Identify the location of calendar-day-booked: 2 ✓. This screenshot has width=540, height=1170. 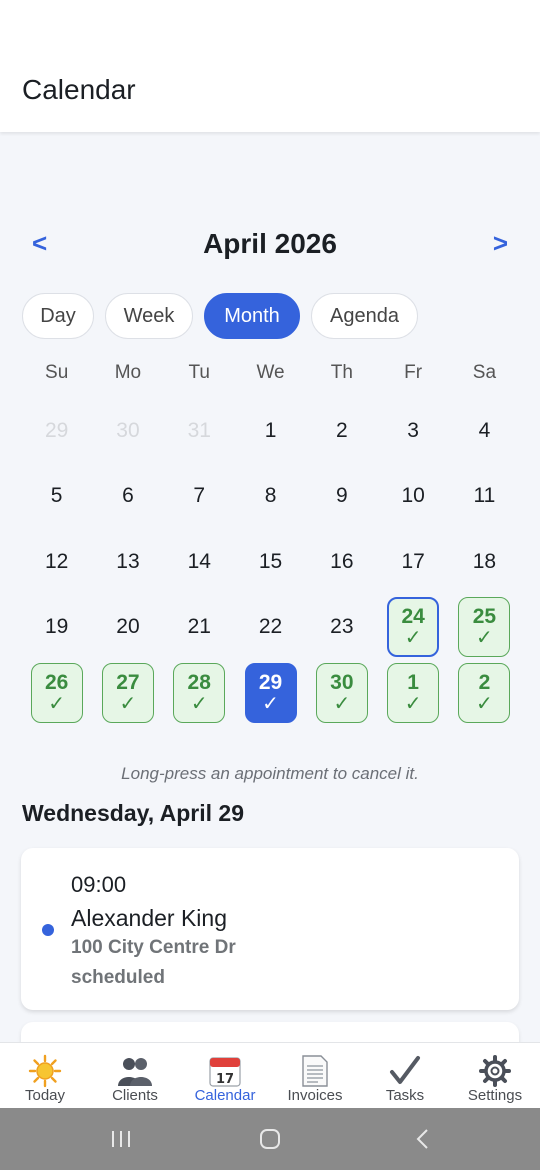
(484, 693).